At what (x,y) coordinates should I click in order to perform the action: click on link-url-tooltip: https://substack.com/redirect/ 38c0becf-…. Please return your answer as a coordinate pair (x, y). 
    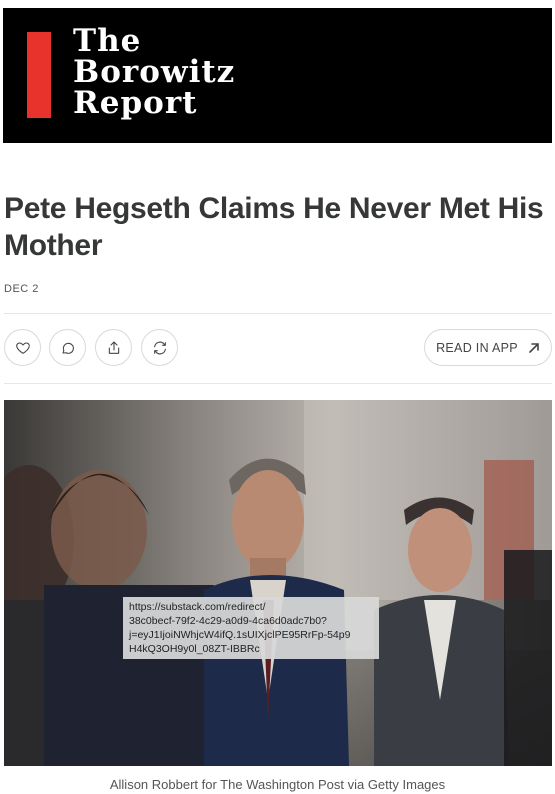
    Looking at the image, I should click on (251, 628).